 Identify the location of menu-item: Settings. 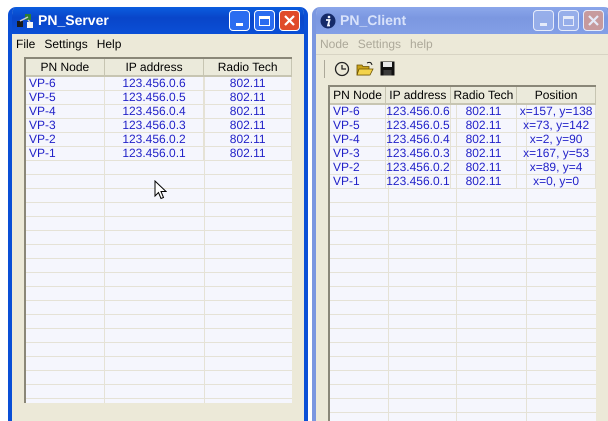
(66, 44).